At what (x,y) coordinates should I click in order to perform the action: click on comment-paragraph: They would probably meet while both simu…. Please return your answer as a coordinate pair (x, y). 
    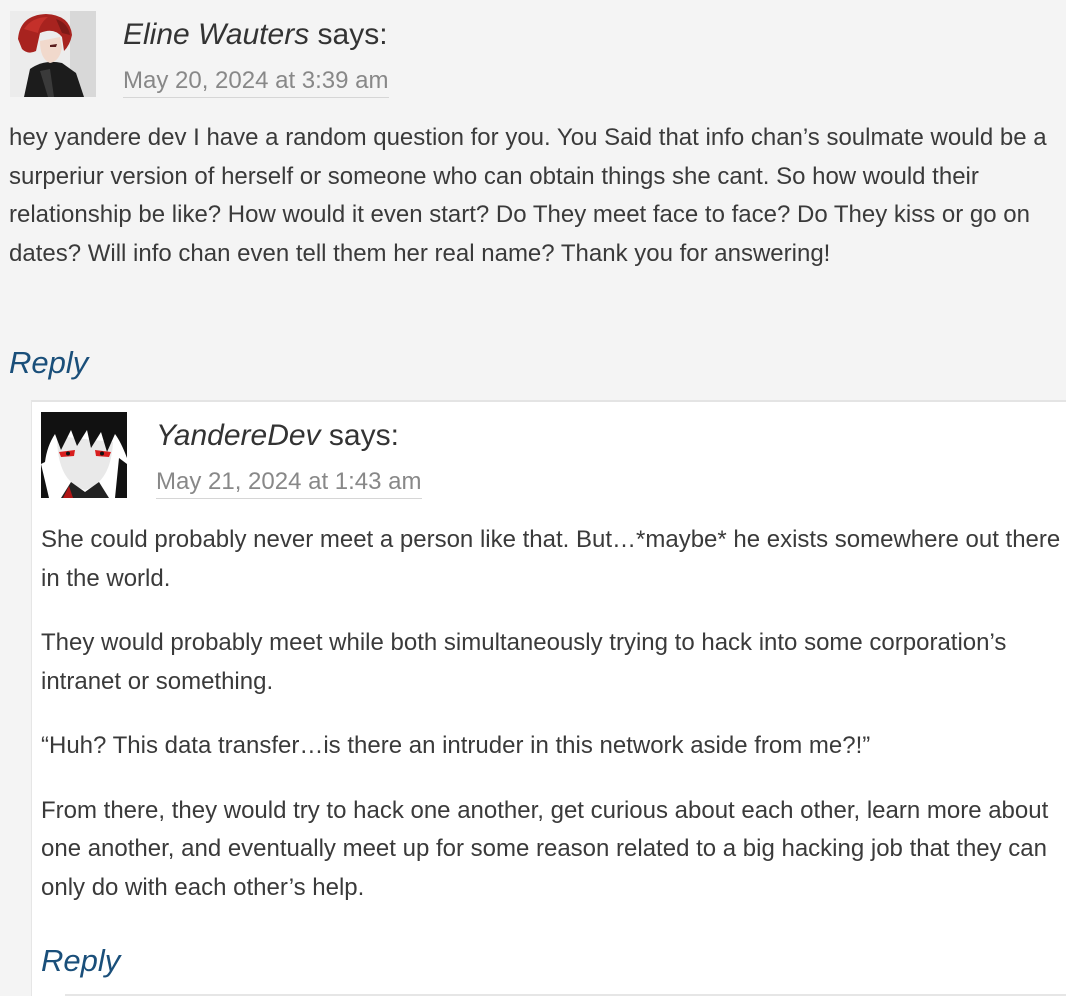
    Looking at the image, I should click on (524, 662).